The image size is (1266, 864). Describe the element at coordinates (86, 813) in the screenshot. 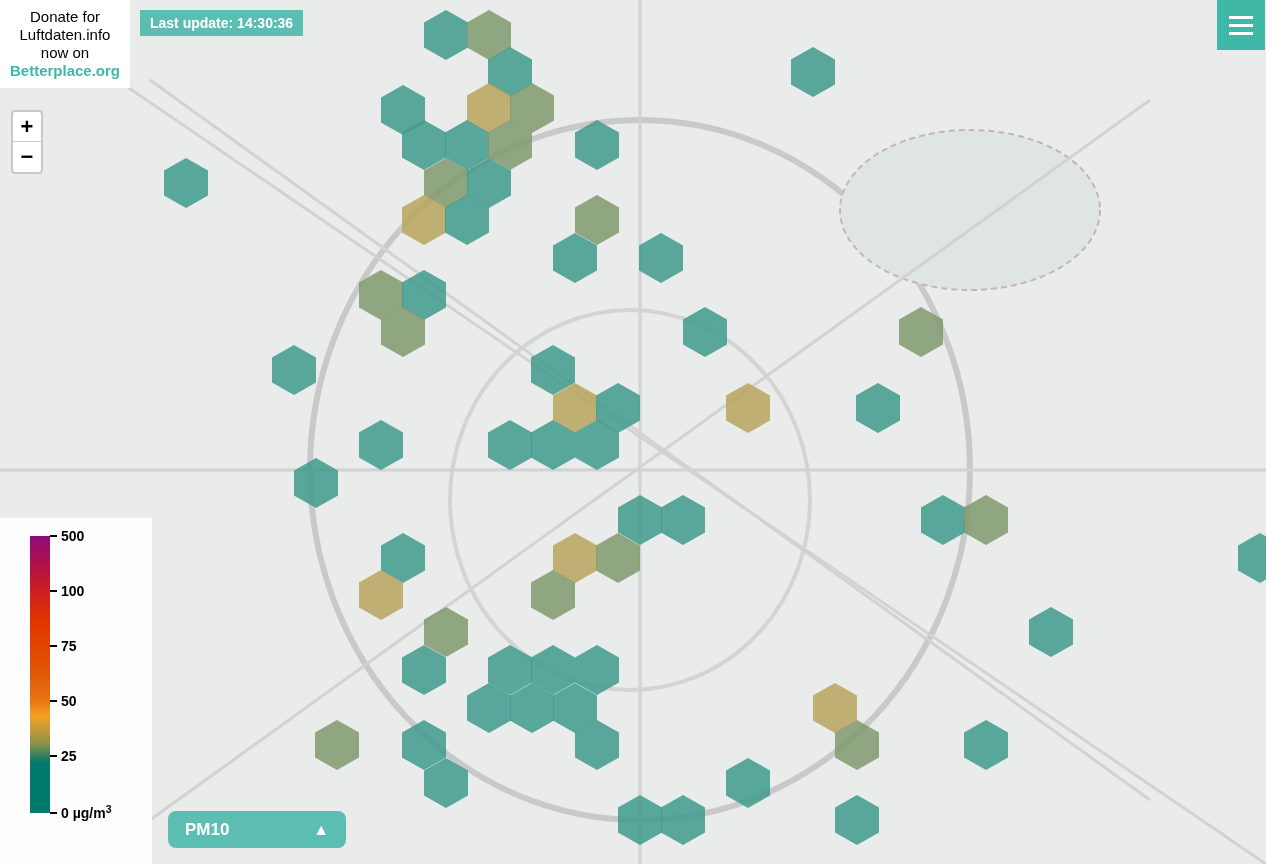

I see `scale-label: 0 µg/m$^{3}$` at that location.